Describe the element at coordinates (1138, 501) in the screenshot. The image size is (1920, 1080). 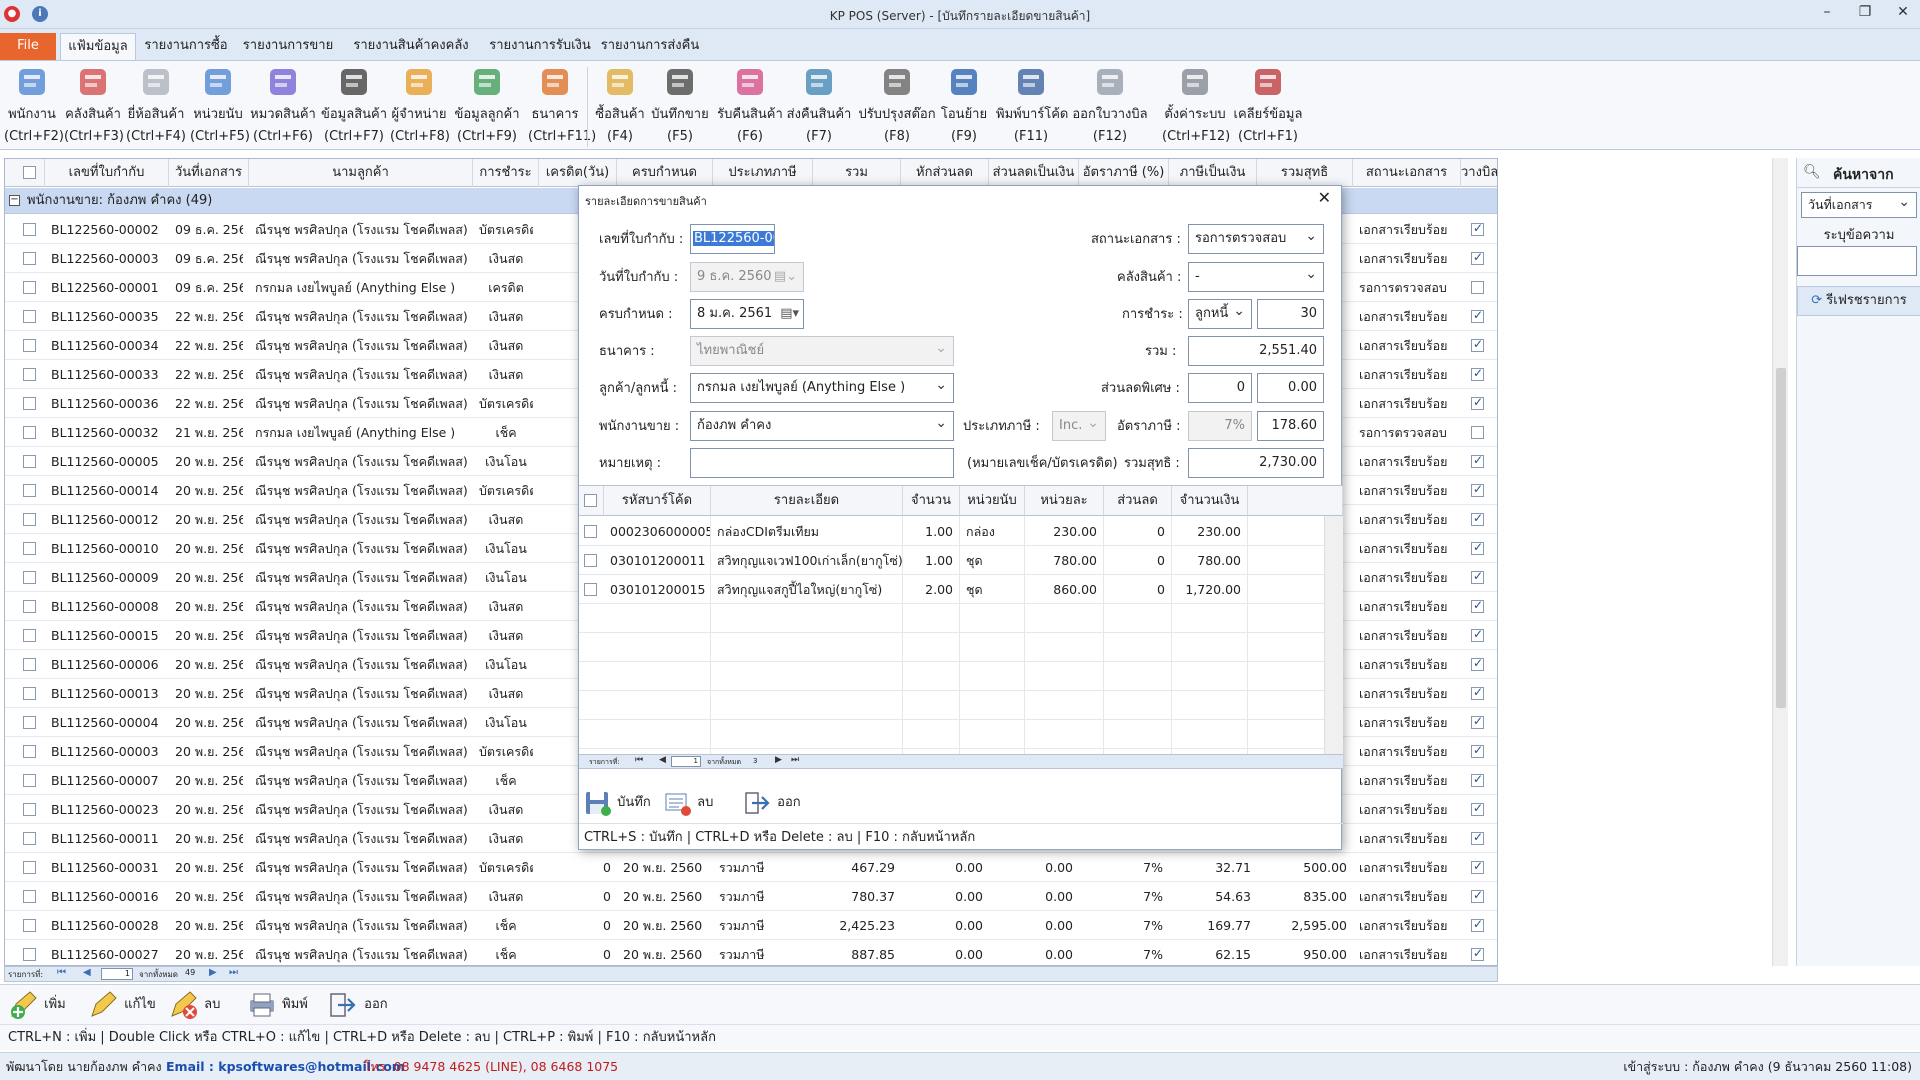
I see `item-column-header: ส่วนลด` at that location.